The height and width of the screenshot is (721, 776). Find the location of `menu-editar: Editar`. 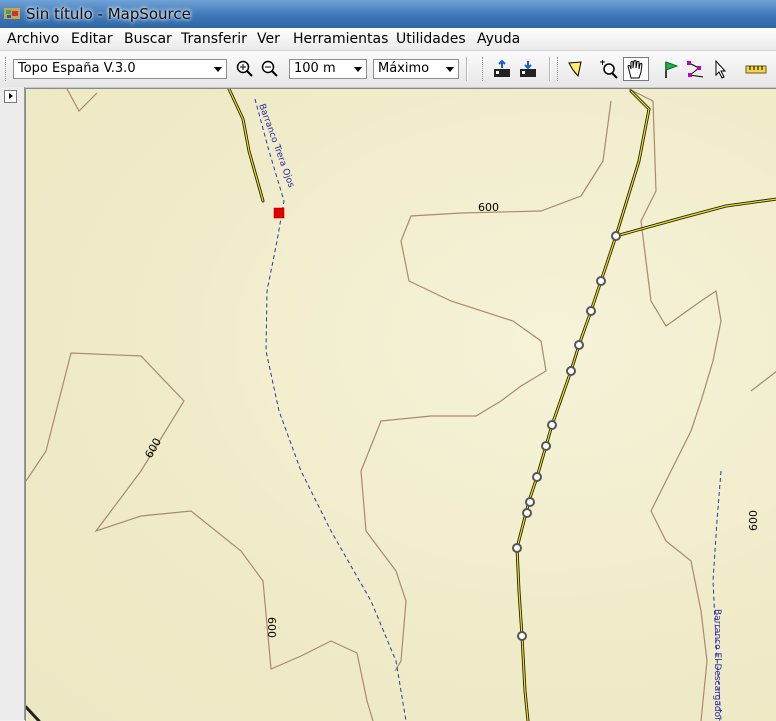

menu-editar: Editar is located at coordinates (91, 39).